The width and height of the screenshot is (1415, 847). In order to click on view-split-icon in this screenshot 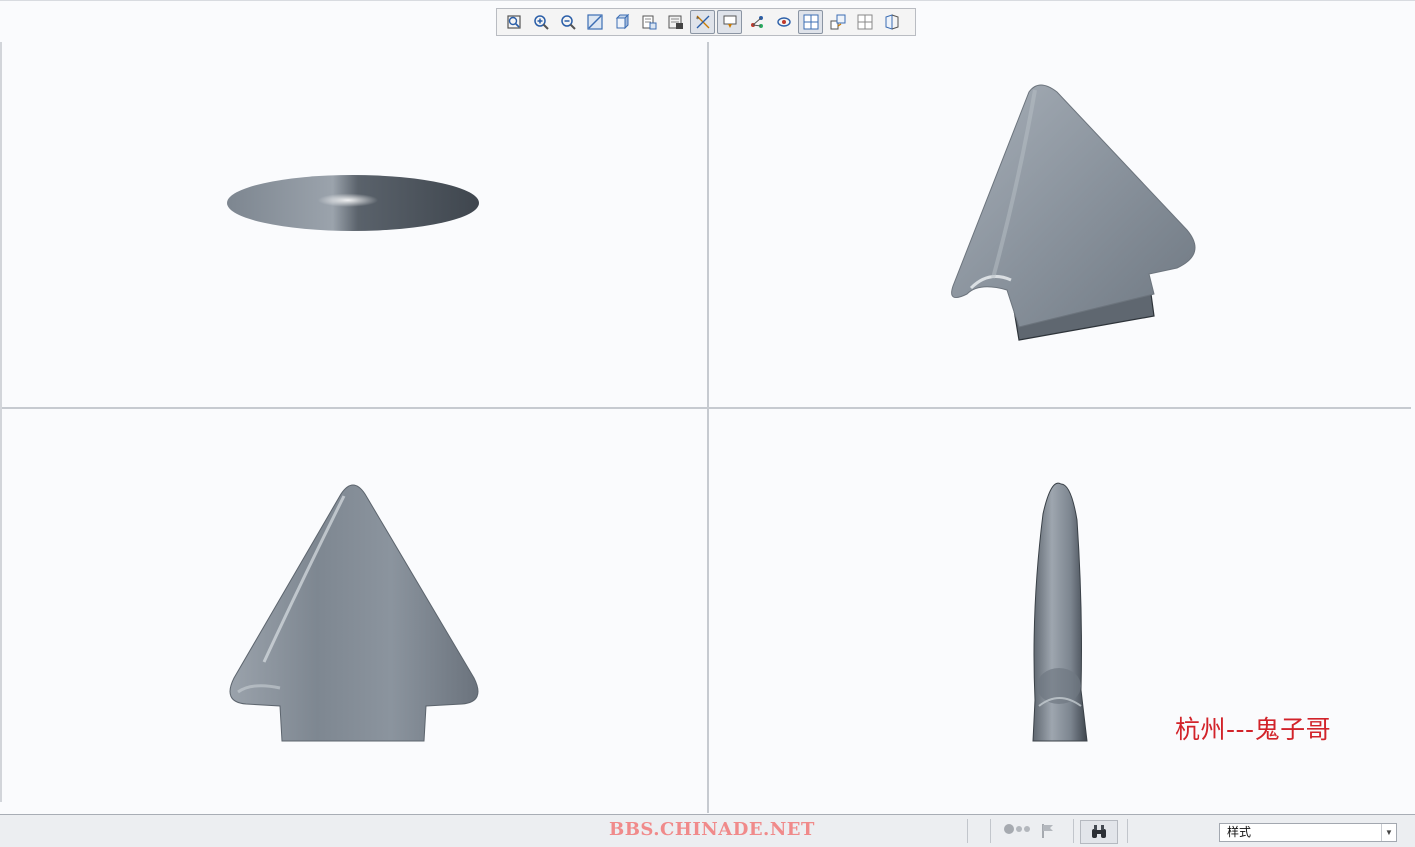, I will do `click(864, 22)`.